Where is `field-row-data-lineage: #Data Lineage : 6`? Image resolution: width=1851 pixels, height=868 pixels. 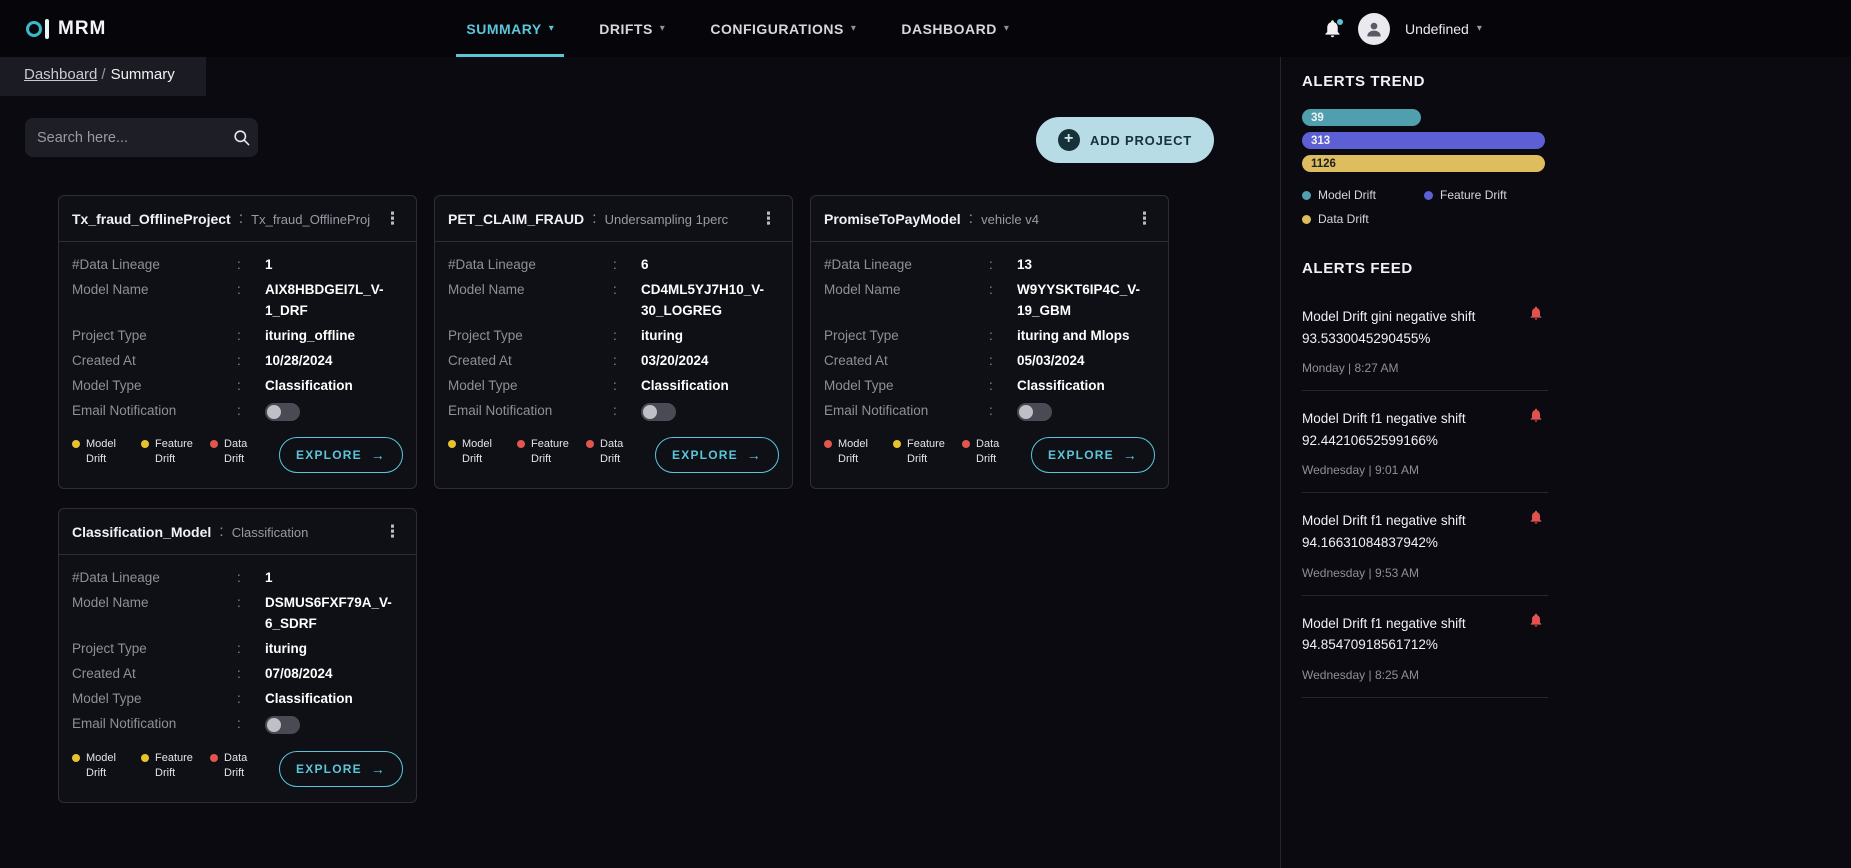
field-row-data-lineage: #Data Lineage : 6 is located at coordinates (613, 265).